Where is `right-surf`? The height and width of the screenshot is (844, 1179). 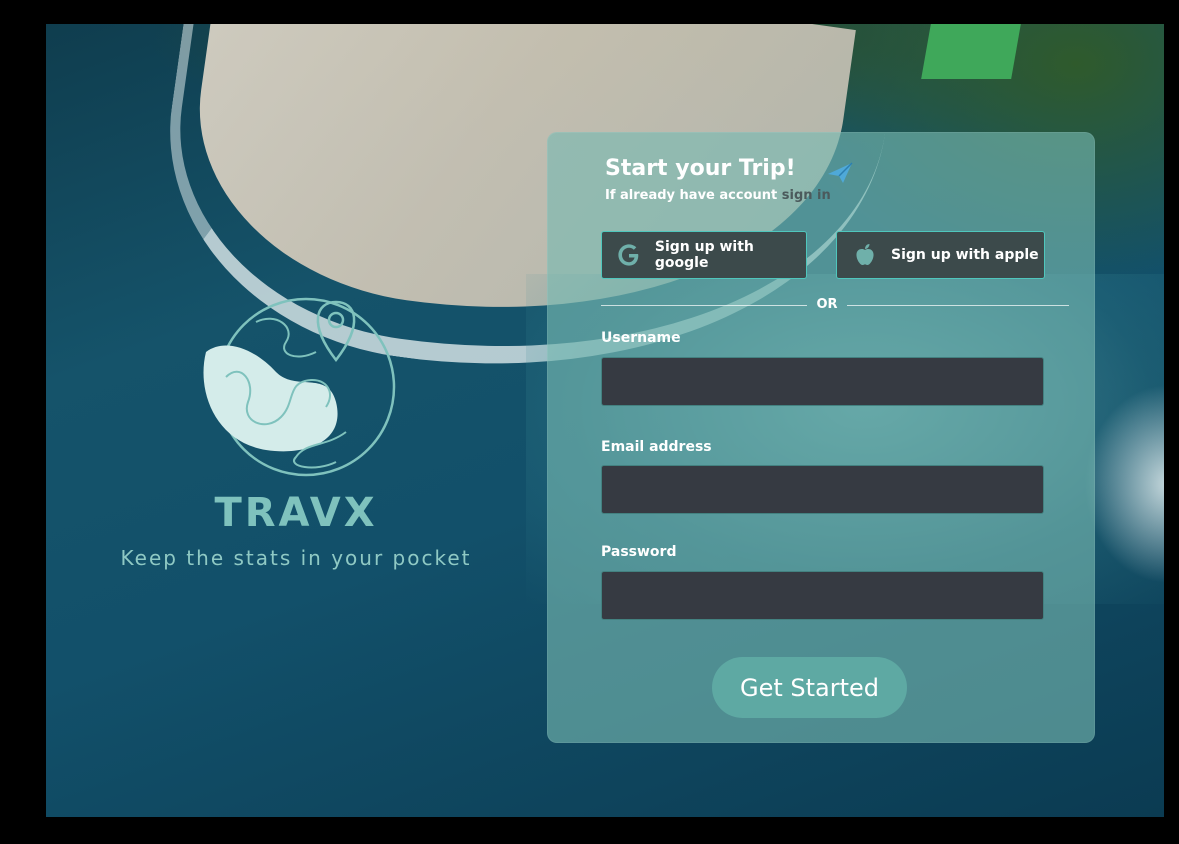 right-surf is located at coordinates (1124, 484).